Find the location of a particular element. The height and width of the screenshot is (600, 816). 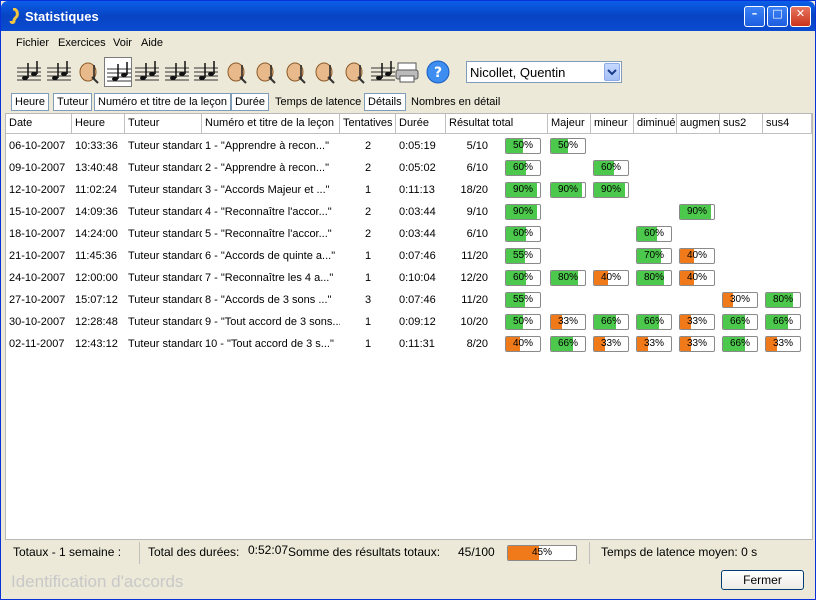

note-ny-icon is located at coordinates (177, 72).